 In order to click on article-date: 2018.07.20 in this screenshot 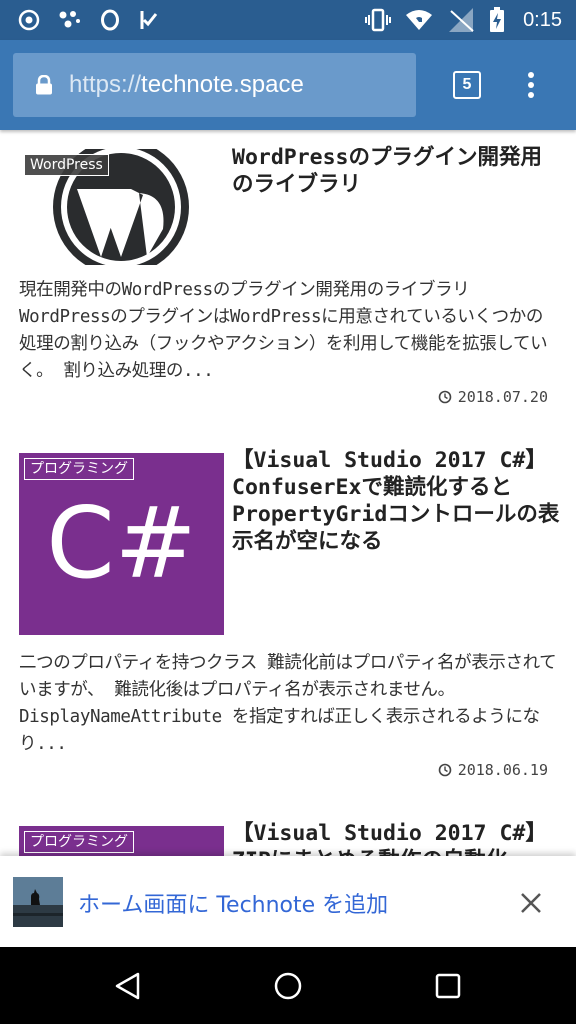, I will do `click(493, 397)`.